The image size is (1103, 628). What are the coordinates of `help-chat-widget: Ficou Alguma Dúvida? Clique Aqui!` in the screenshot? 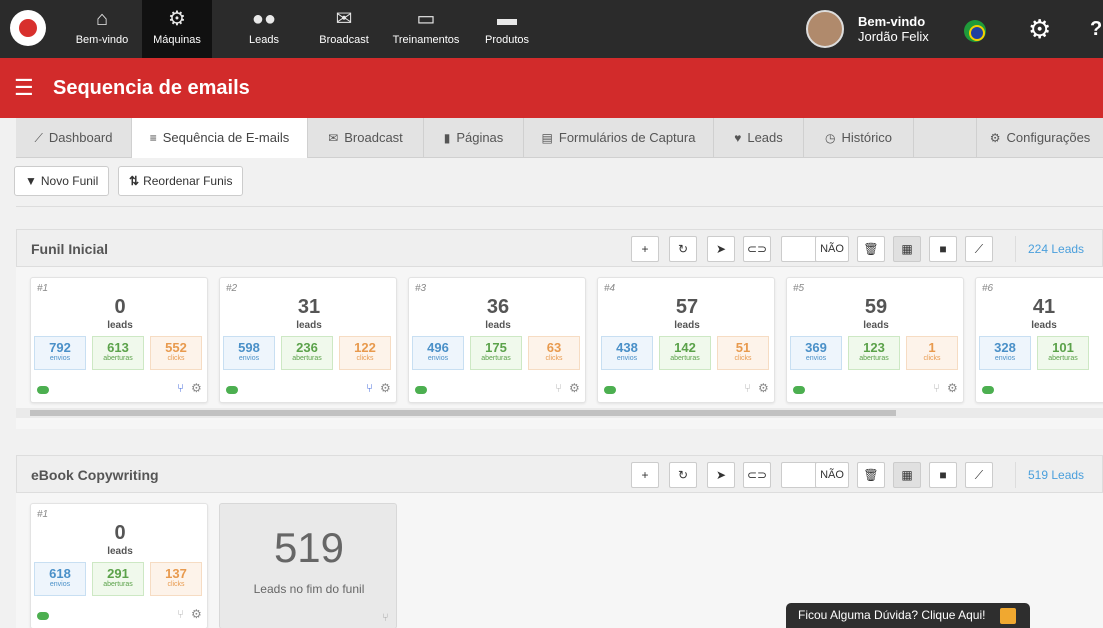 It's located at (908, 615).